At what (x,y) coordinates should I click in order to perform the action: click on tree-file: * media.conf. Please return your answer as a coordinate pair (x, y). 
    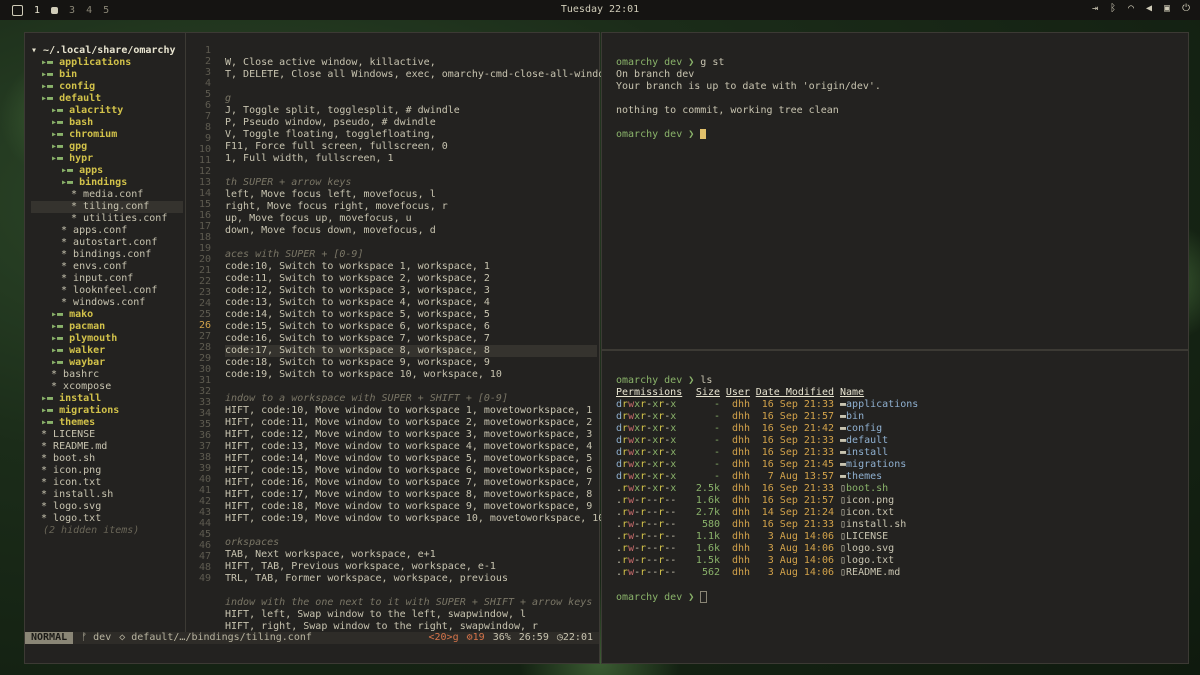
    Looking at the image, I should click on (107, 195).